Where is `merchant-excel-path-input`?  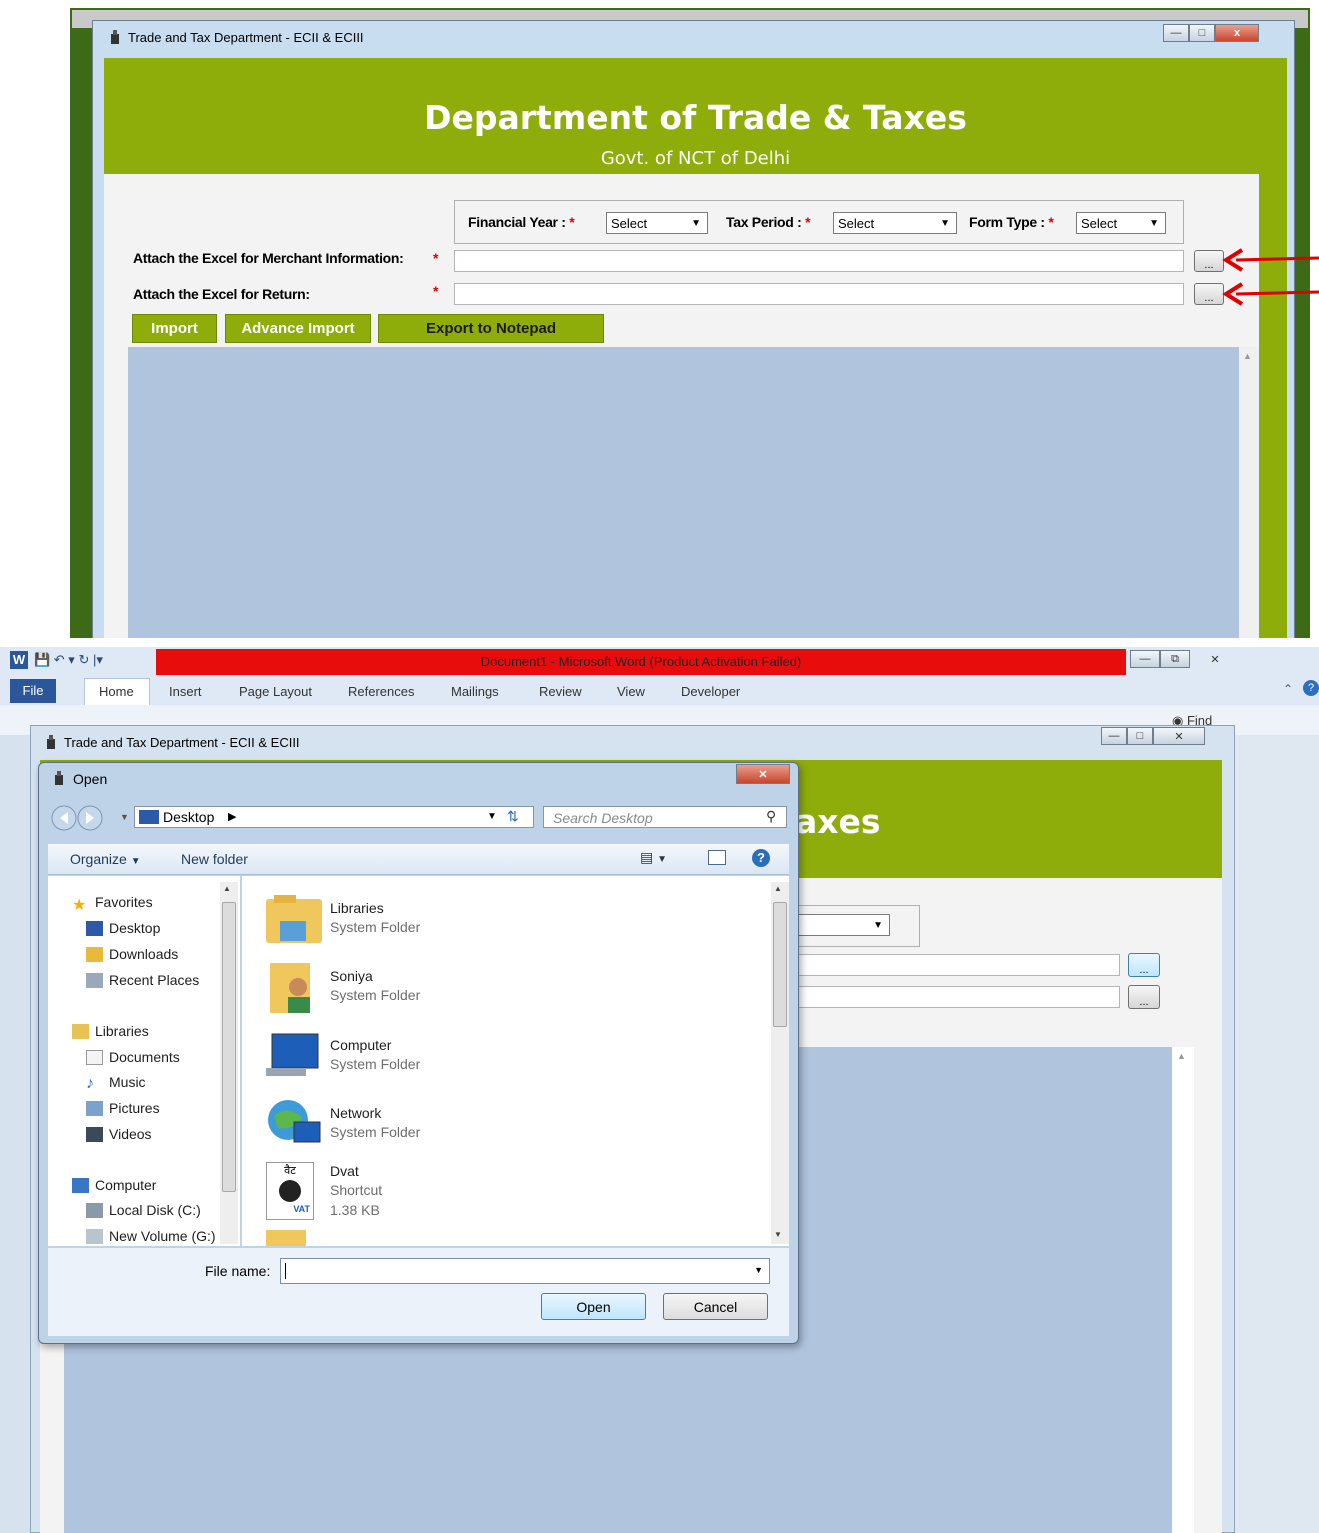 merchant-excel-path-input is located at coordinates (819, 261).